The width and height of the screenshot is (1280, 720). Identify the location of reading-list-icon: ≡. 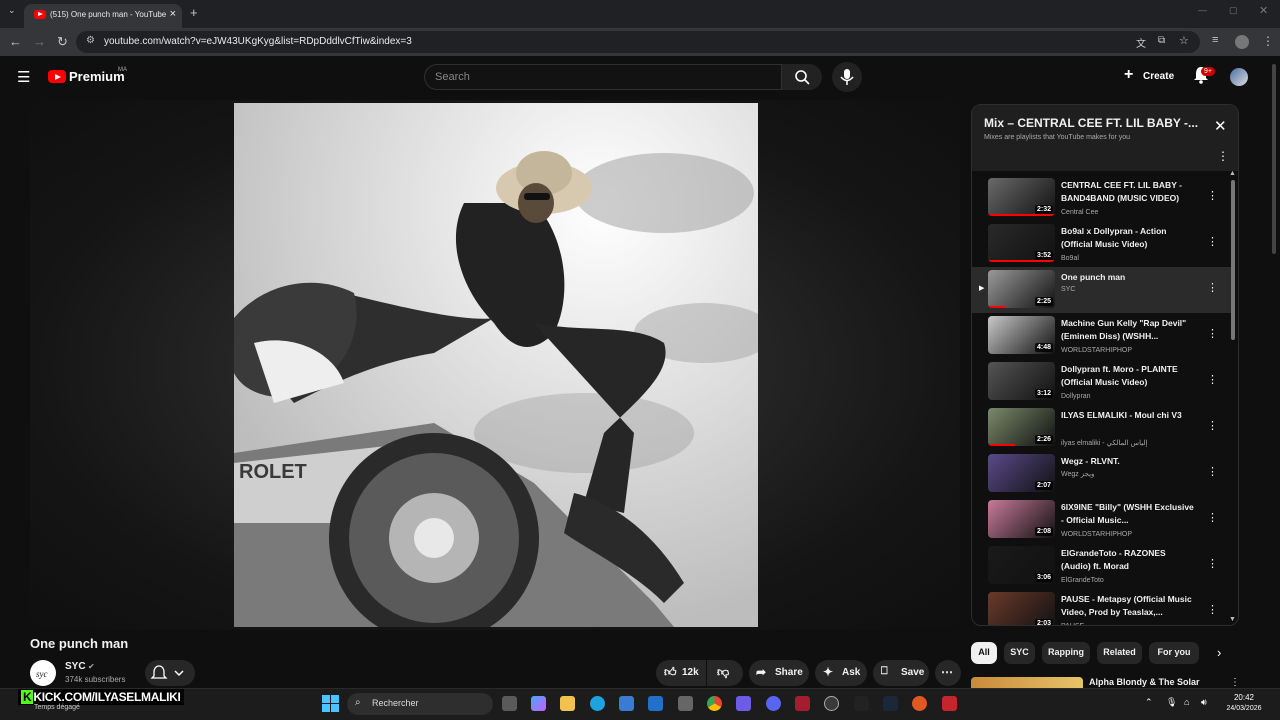
(1215, 40).